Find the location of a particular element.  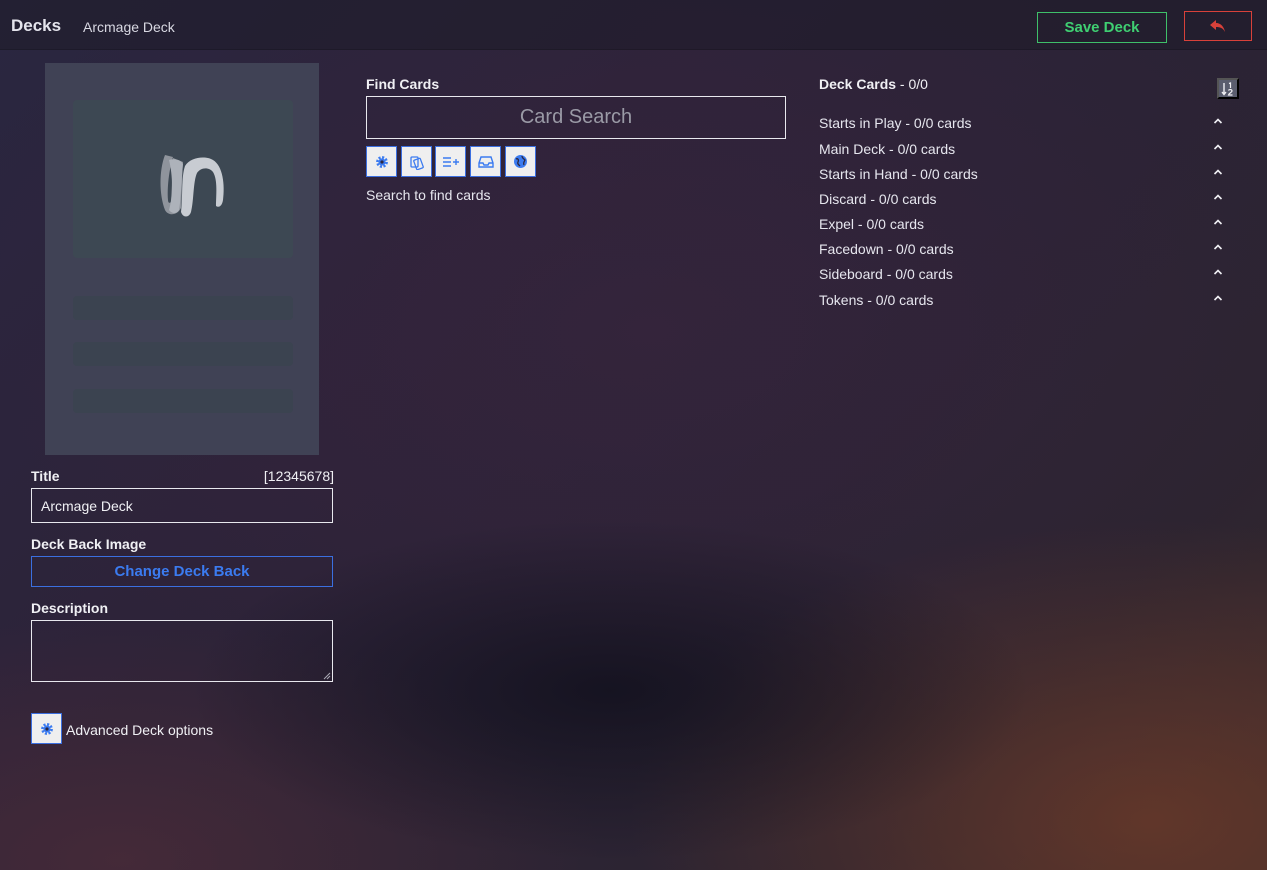

zone-expel: Expel - 0/0 cards is located at coordinates (1024, 224).